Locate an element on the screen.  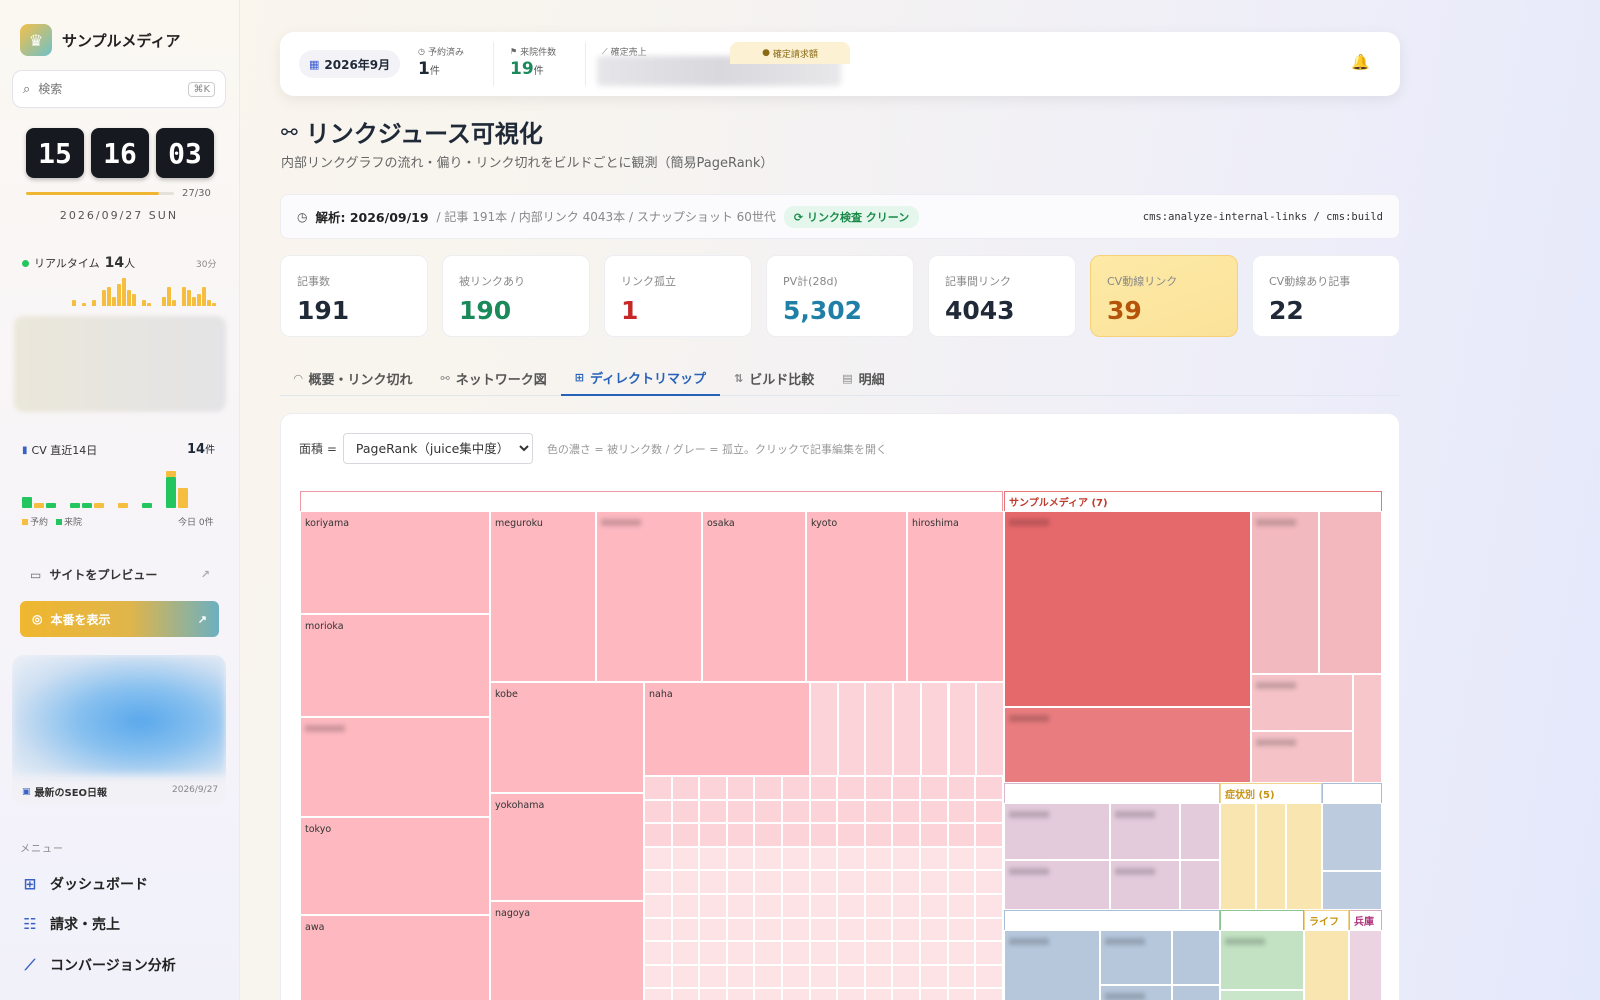
treemap-cell: koriyama is located at coordinates (395, 562).